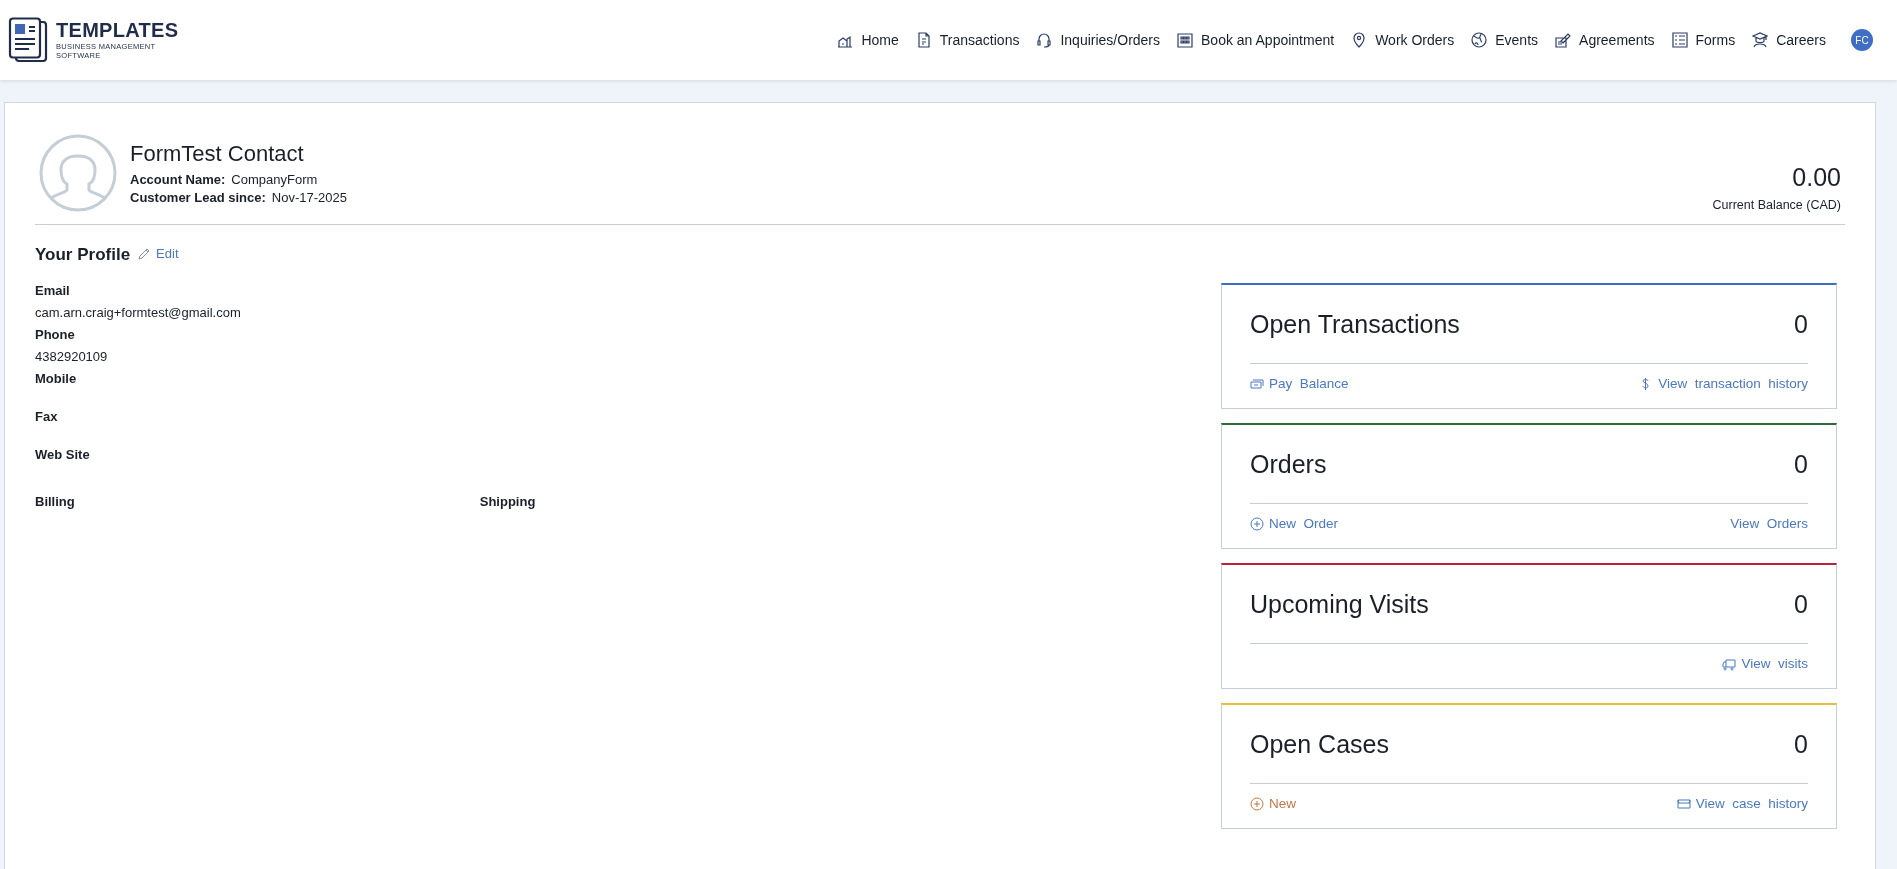  I want to click on nav-link: Agreements, so click(1605, 40).